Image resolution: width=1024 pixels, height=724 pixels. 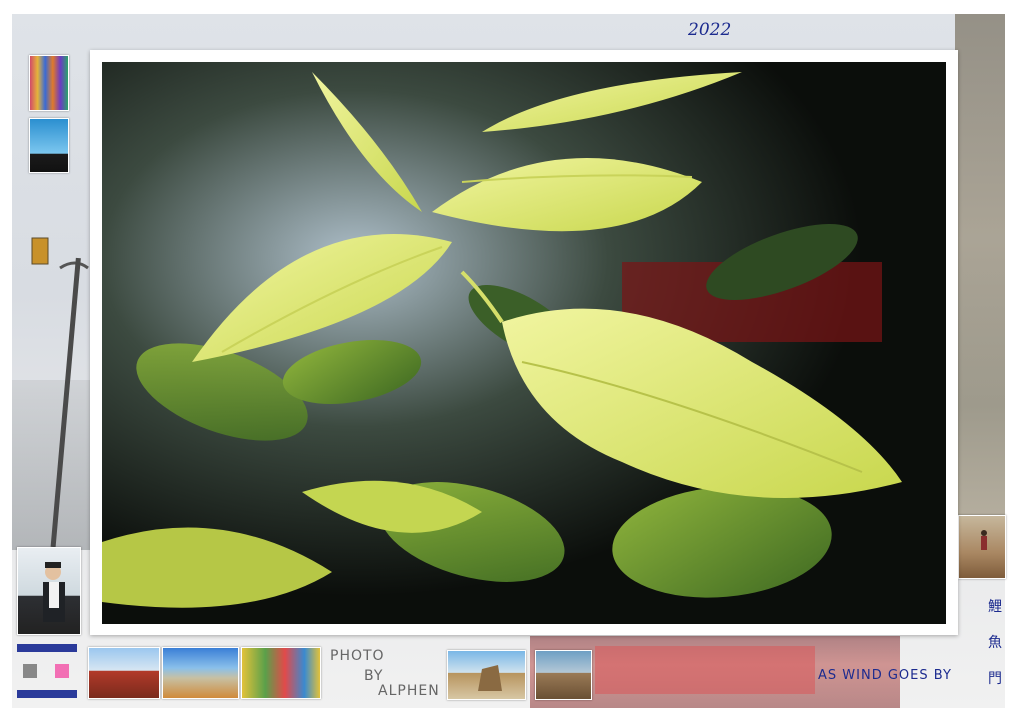 What do you see at coordinates (705, 670) in the screenshot?
I see `background-red-sign-board` at bounding box center [705, 670].